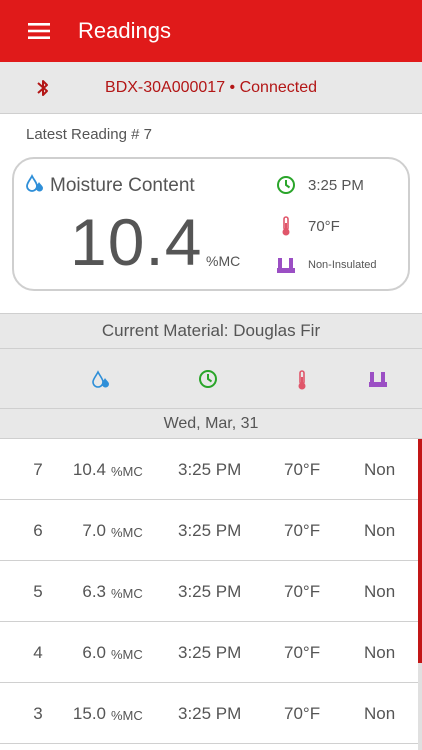 Image resolution: width=422 pixels, height=750 pixels. What do you see at coordinates (342, 265) in the screenshot?
I see `card-insulation: Non-Insulated` at bounding box center [342, 265].